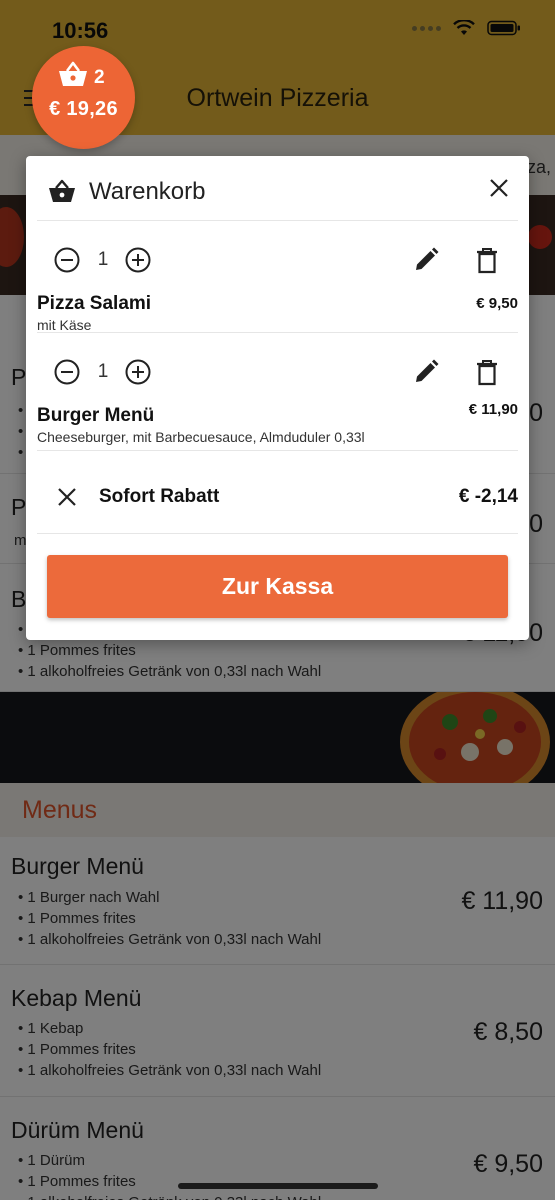 This screenshot has height=1200, width=555. Describe the element at coordinates (277, 276) in the screenshot. I see `cart-item: 1 Pizza Salami mit Käse € 9,50` at that location.